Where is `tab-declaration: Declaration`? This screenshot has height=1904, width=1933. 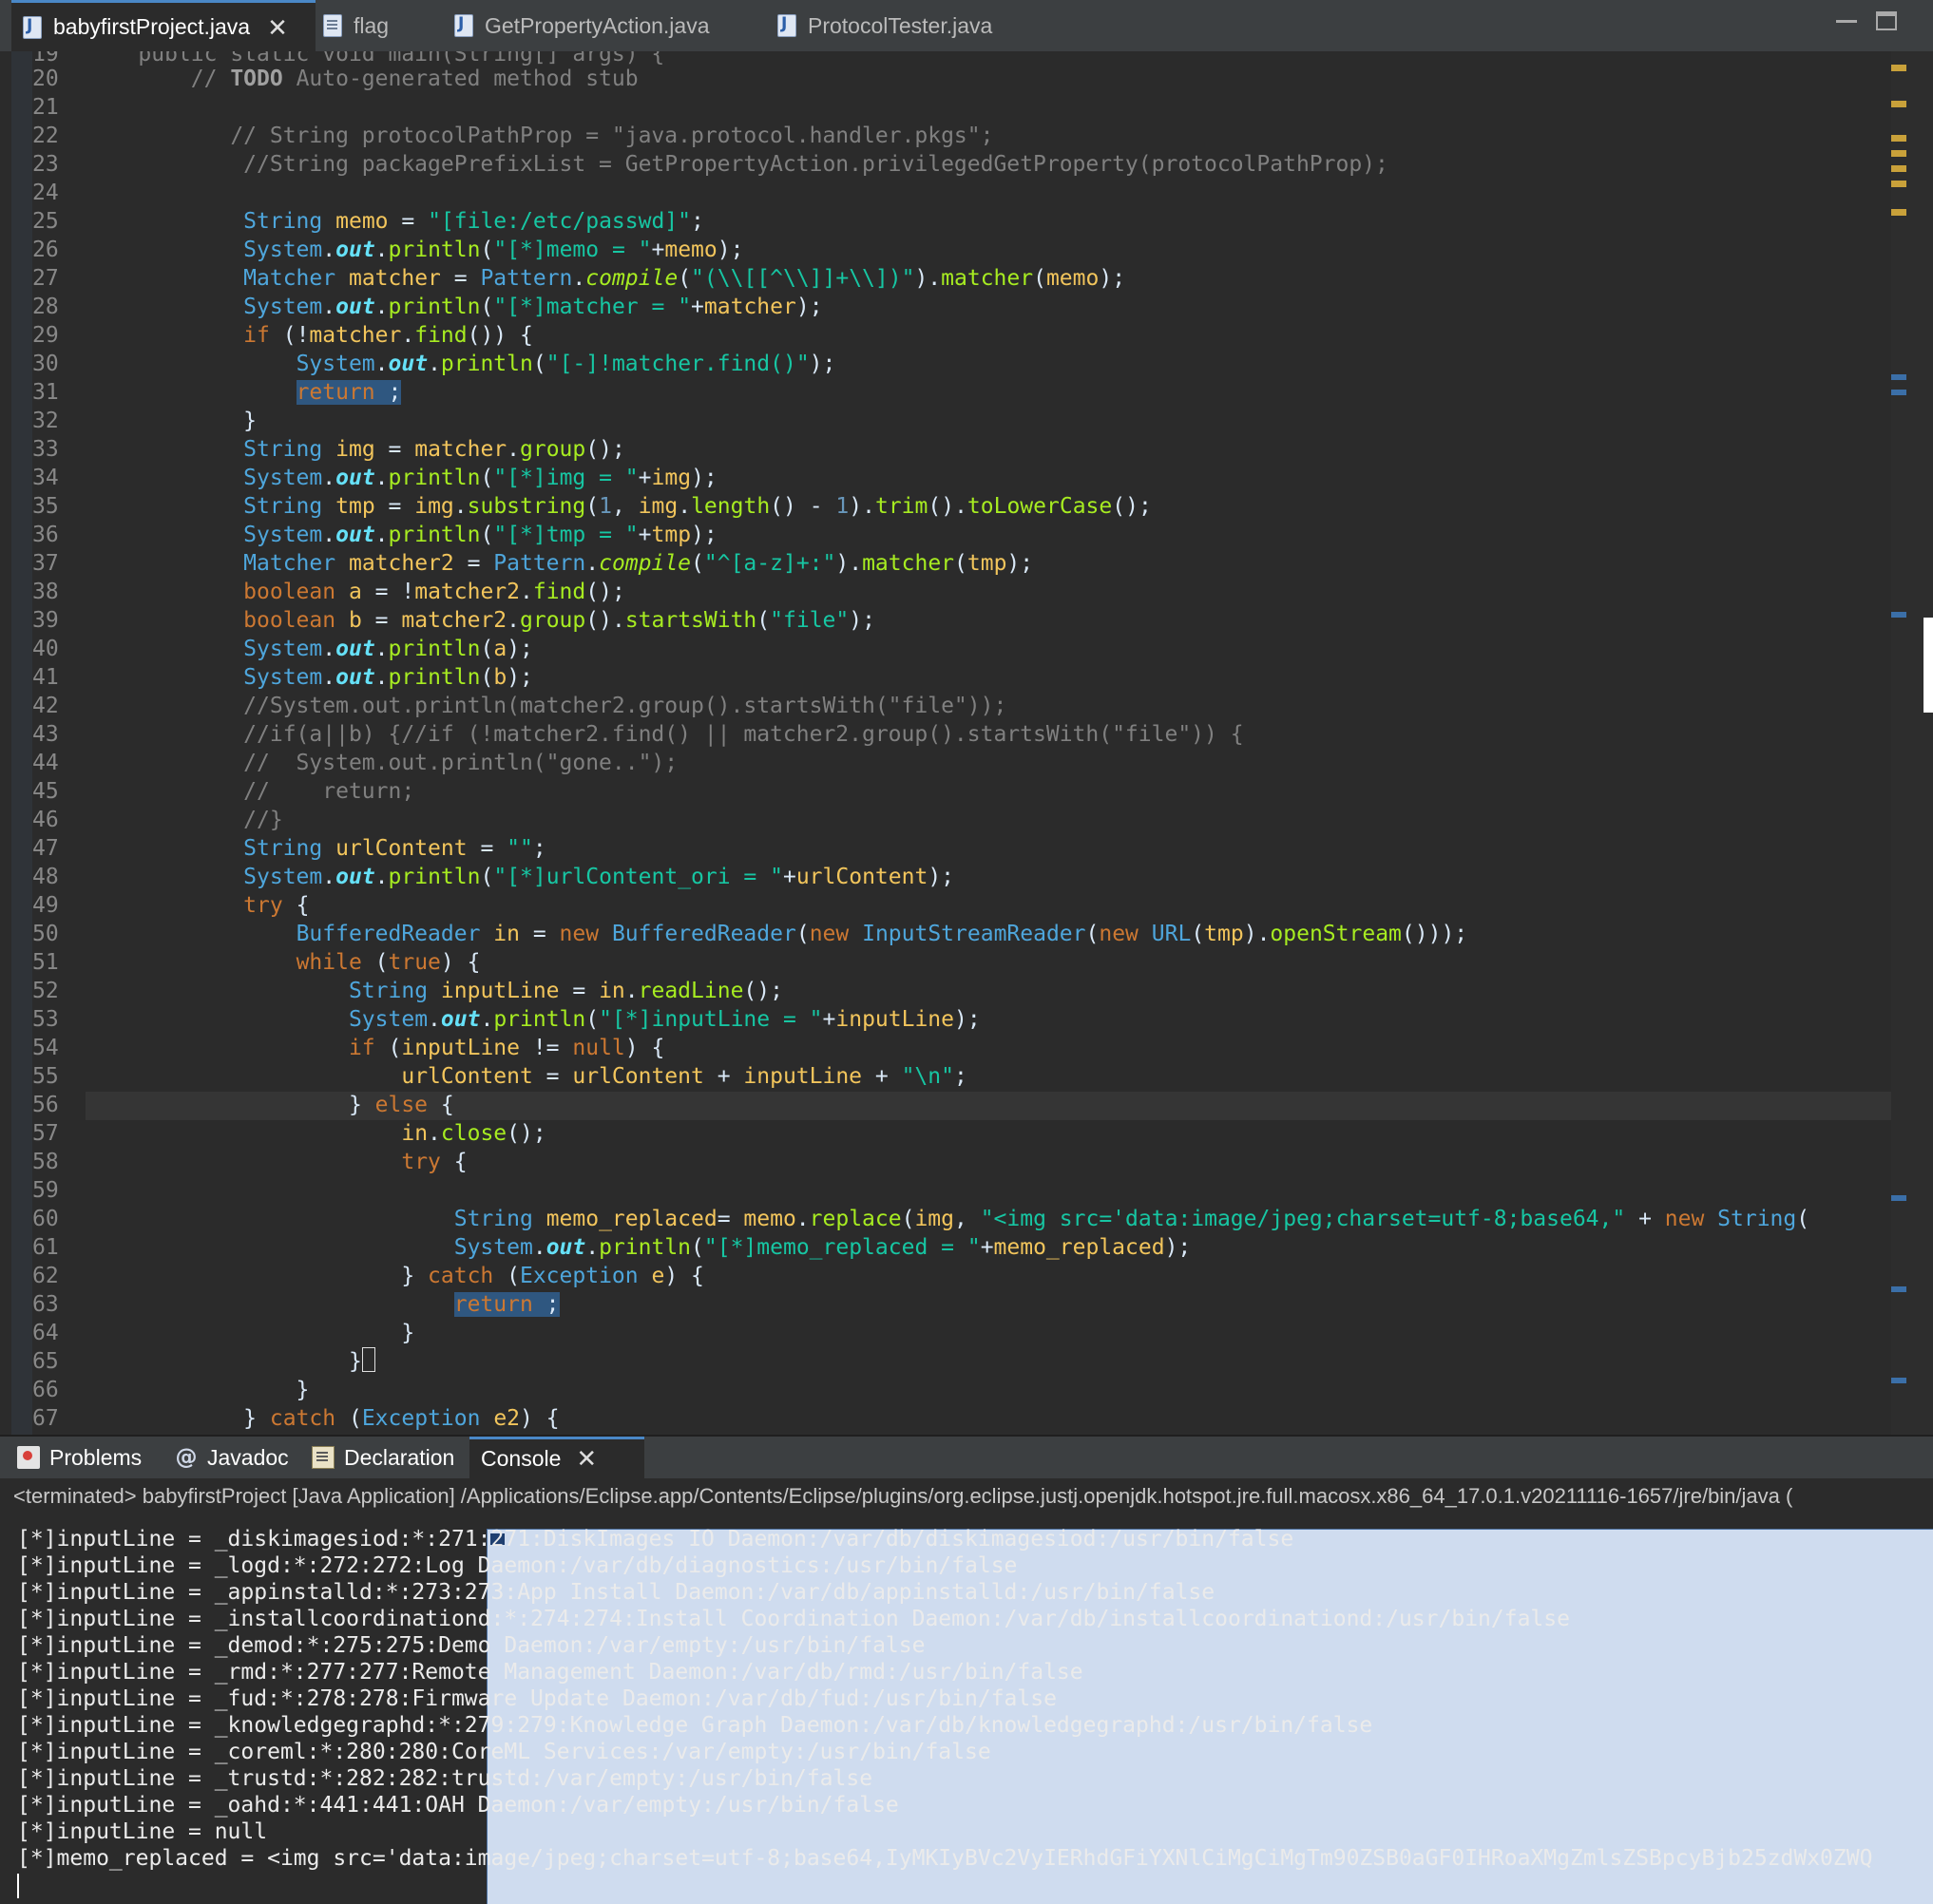
tab-declaration: Declaration is located at coordinates (383, 1457).